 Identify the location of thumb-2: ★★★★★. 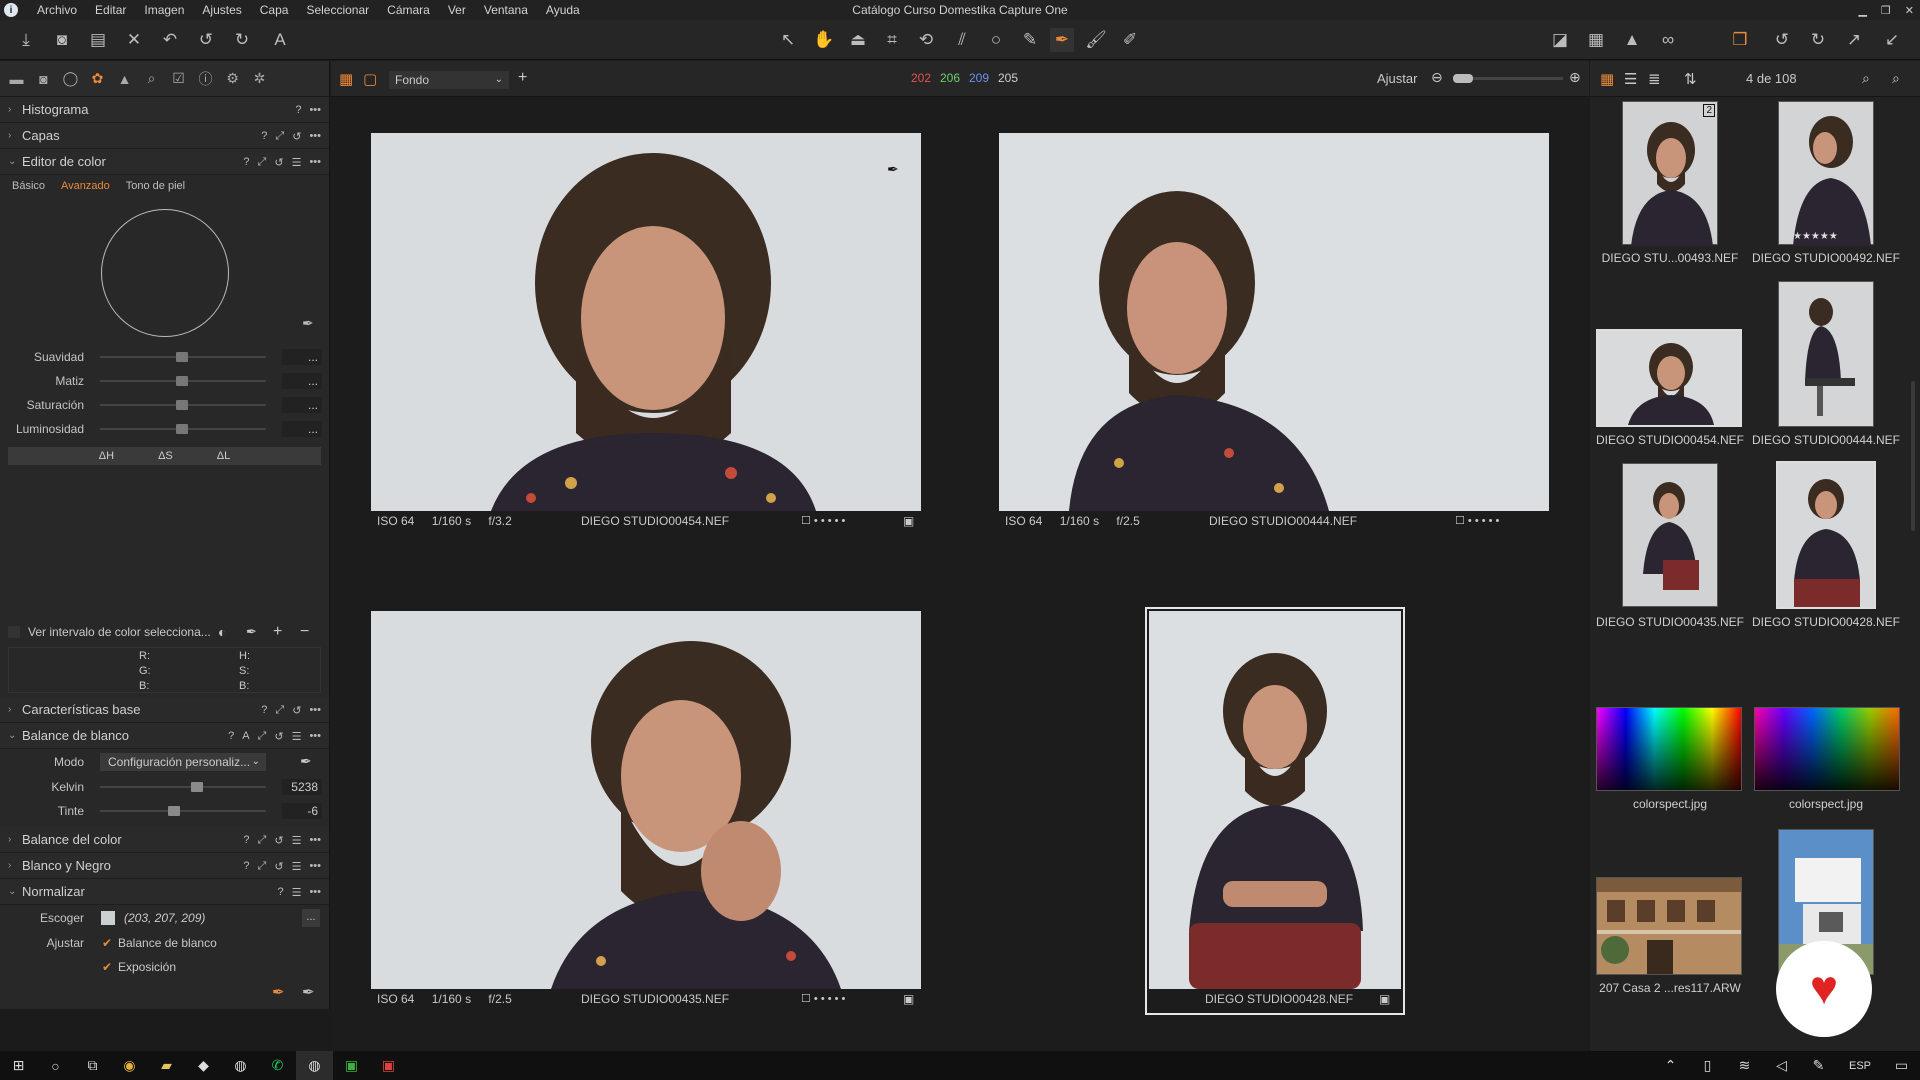
(1826, 173).